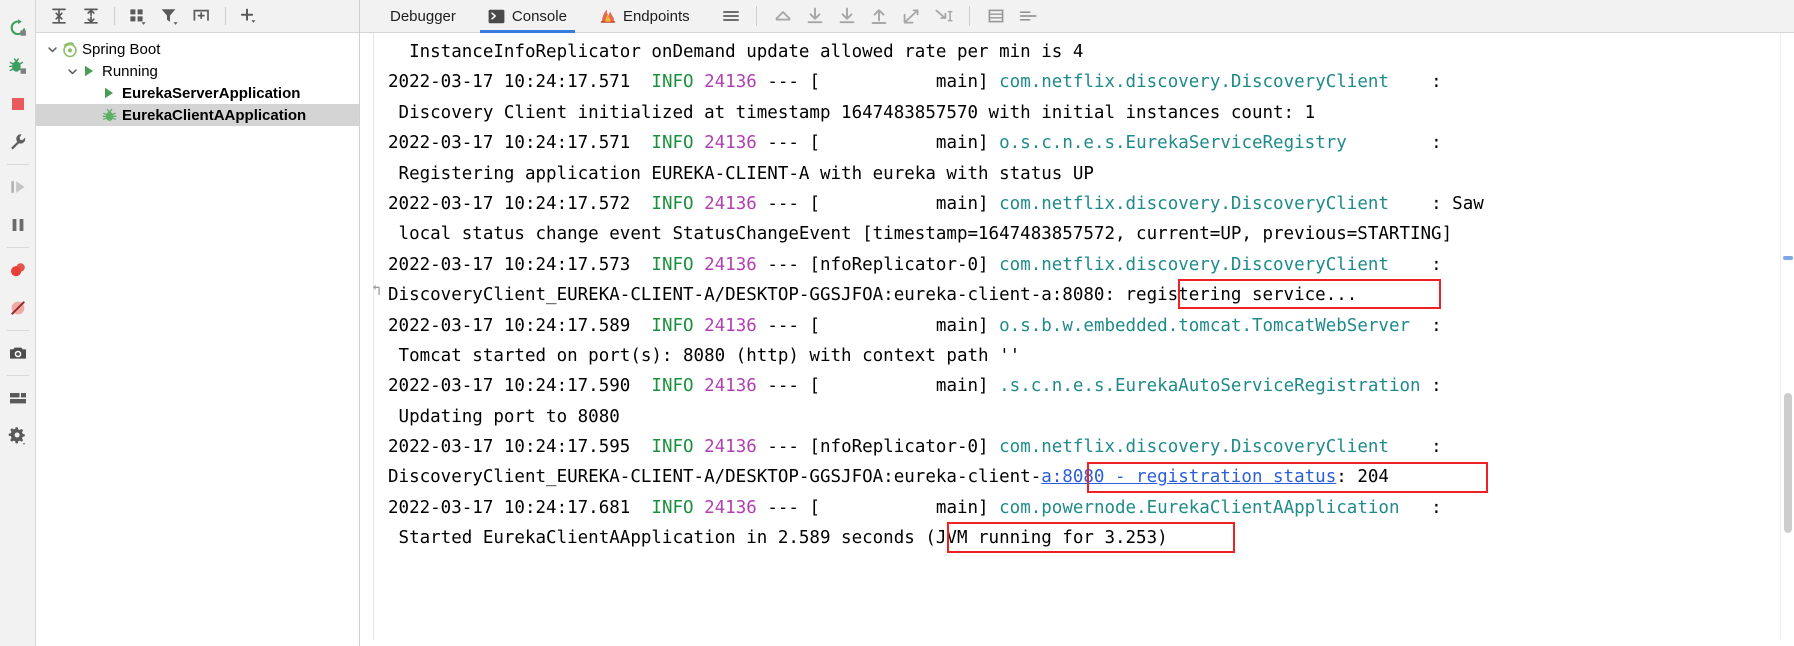 This screenshot has width=1794, height=646. I want to click on tree-node-running: Running, so click(197, 71).